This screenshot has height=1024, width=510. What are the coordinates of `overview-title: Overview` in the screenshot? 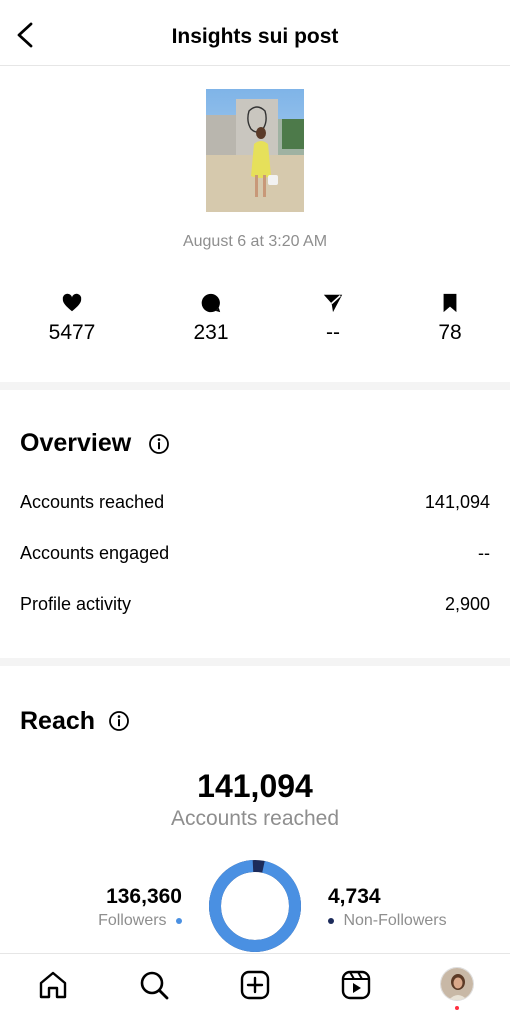 It's located at (76, 443).